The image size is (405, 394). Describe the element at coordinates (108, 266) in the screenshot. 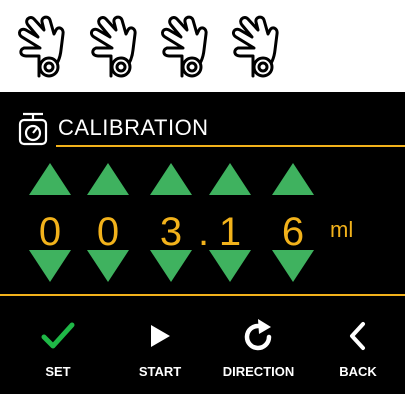

I see `decrement-digit-2-button` at that location.